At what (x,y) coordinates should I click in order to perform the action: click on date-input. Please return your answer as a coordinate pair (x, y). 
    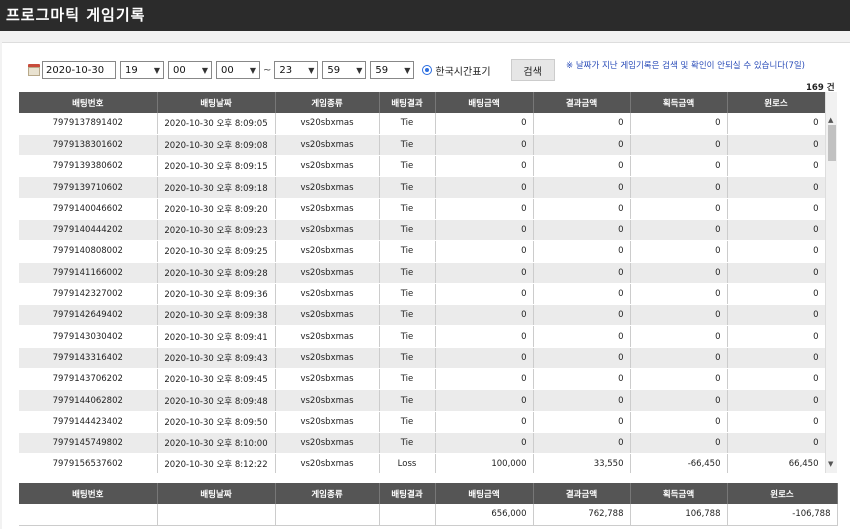
    Looking at the image, I should click on (79, 70).